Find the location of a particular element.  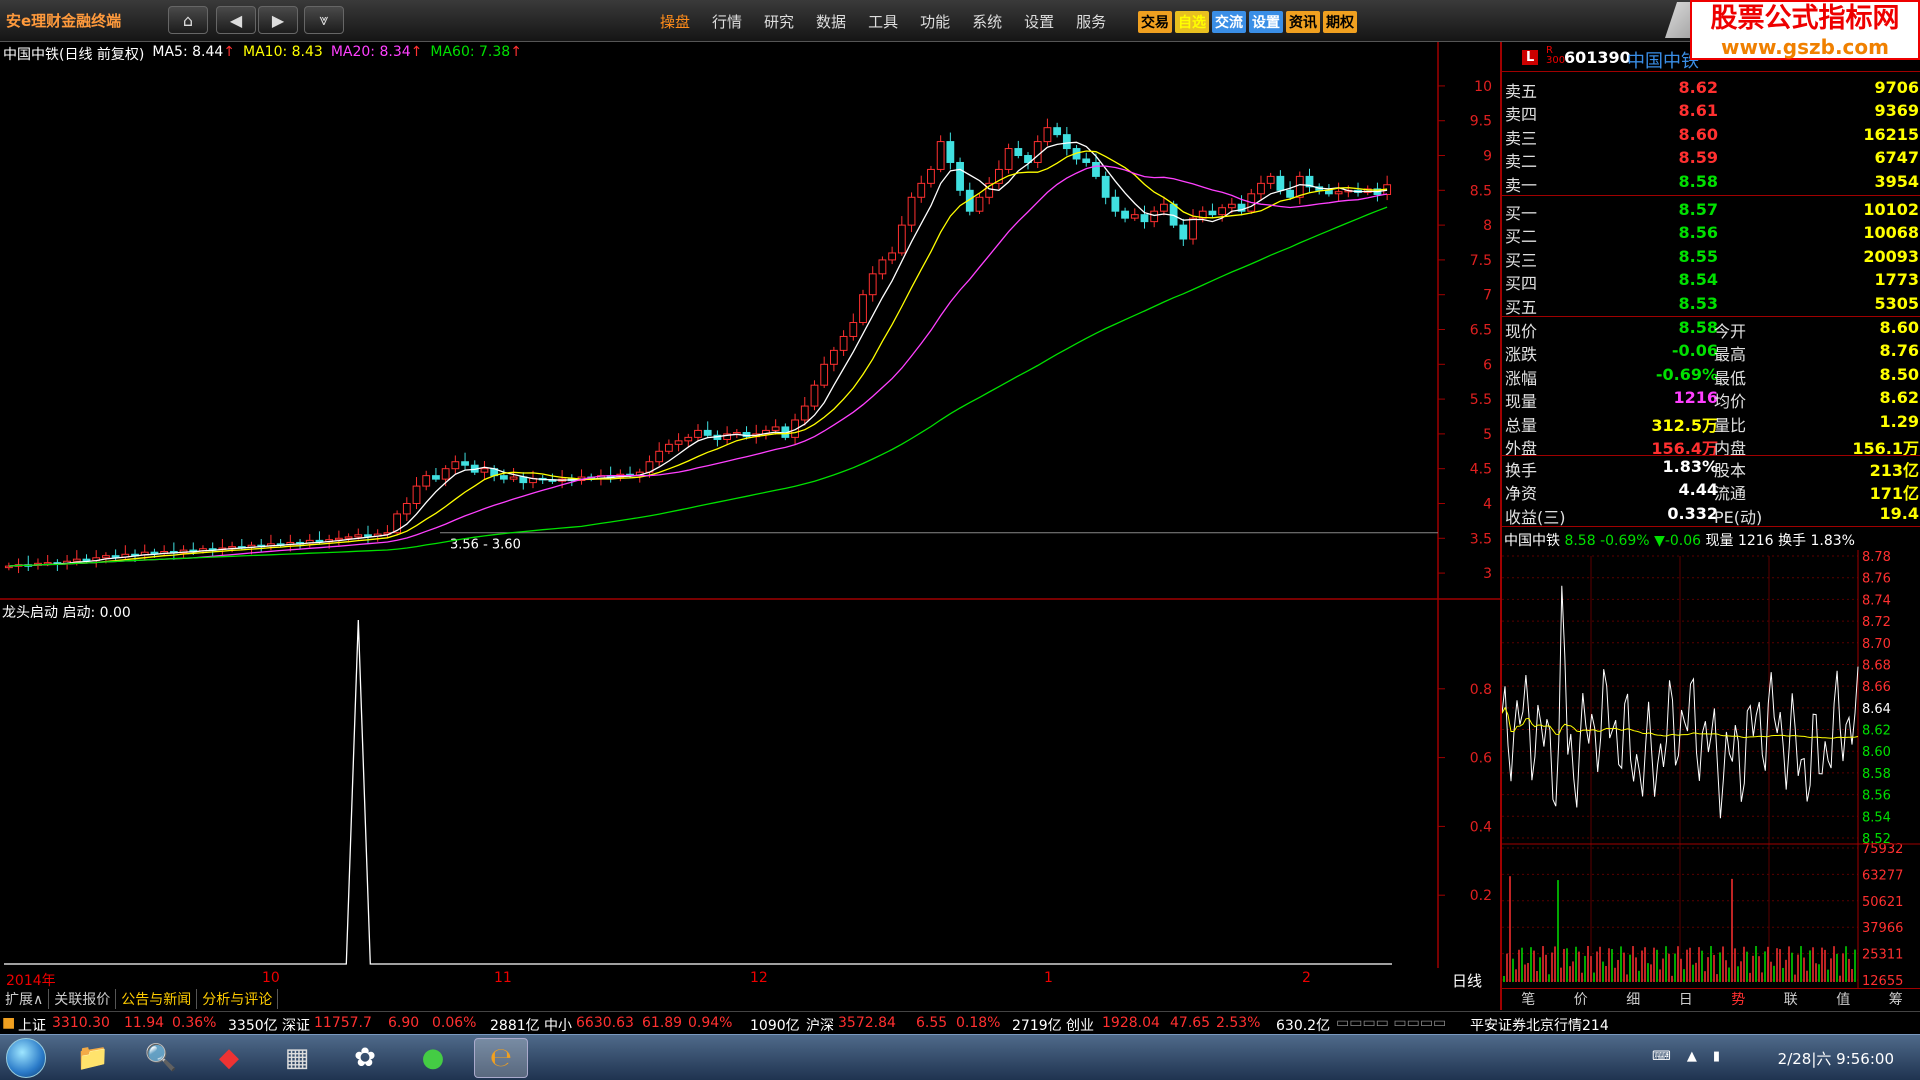

quick-button-5: 期权 is located at coordinates (1340, 22).